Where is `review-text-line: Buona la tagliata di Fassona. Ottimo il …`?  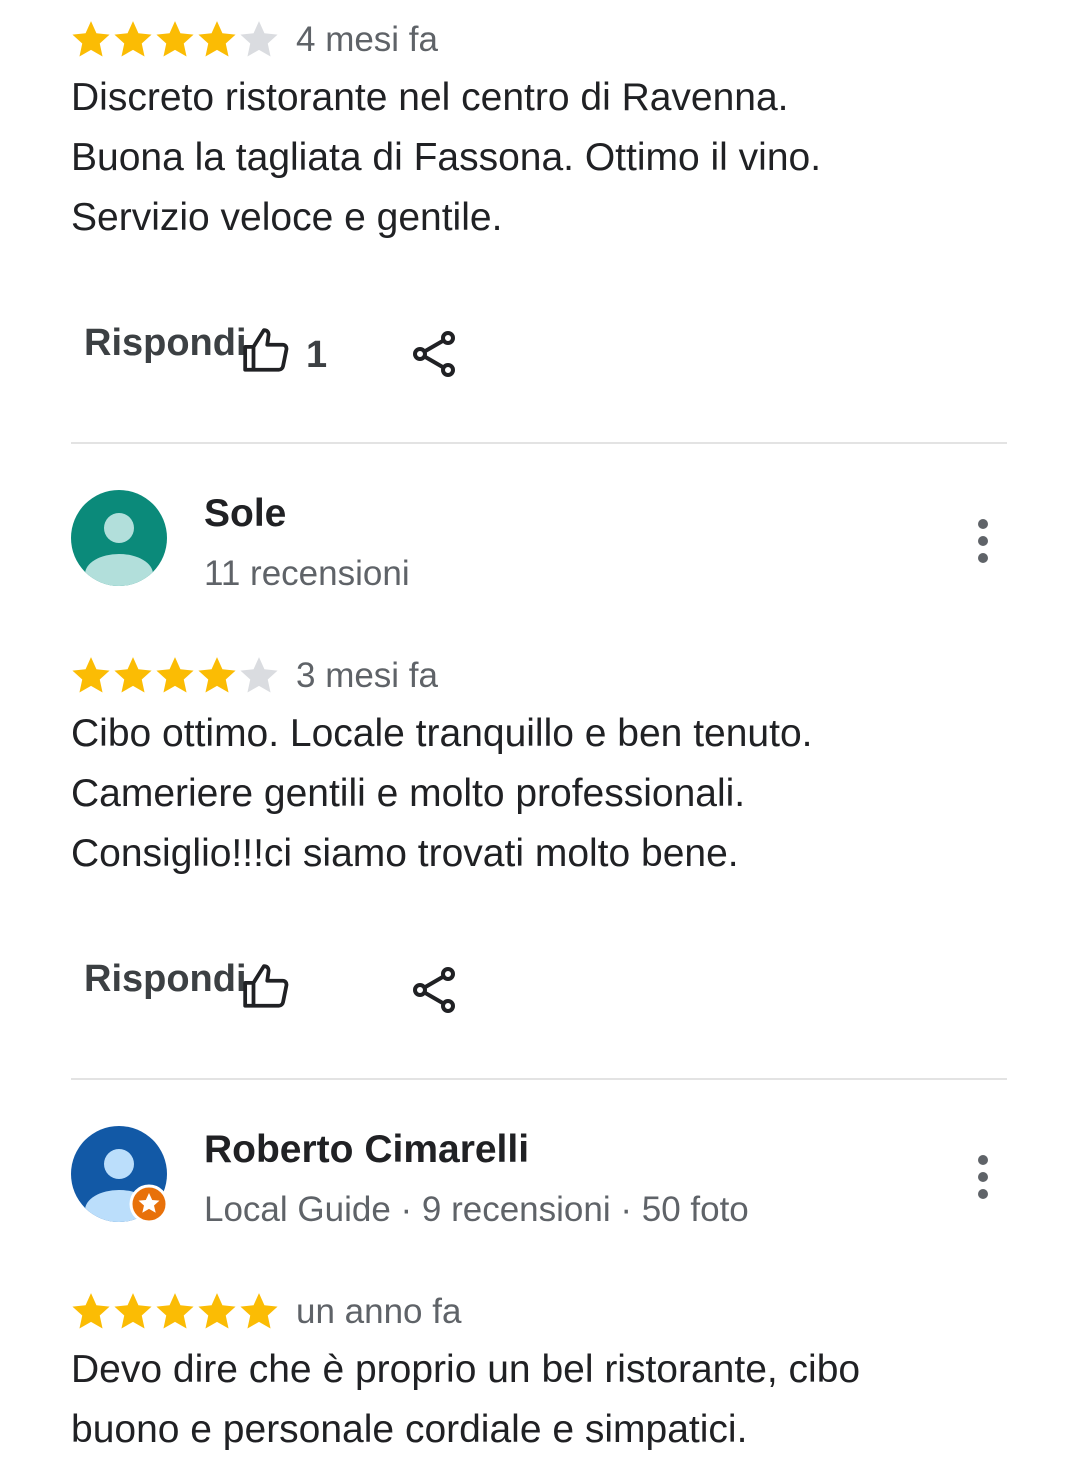
review-text-line: Buona la tagliata di Fassona. Ottimo il … is located at coordinates (446, 157).